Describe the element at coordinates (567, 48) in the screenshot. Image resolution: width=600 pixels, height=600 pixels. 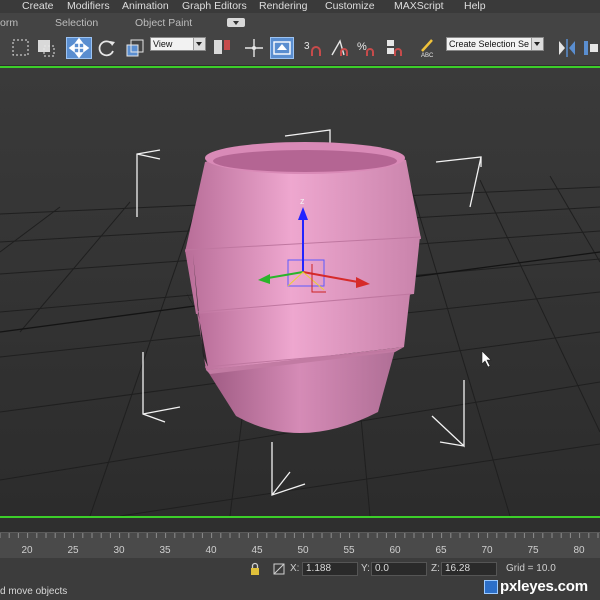
I see `mirror-icon` at that location.